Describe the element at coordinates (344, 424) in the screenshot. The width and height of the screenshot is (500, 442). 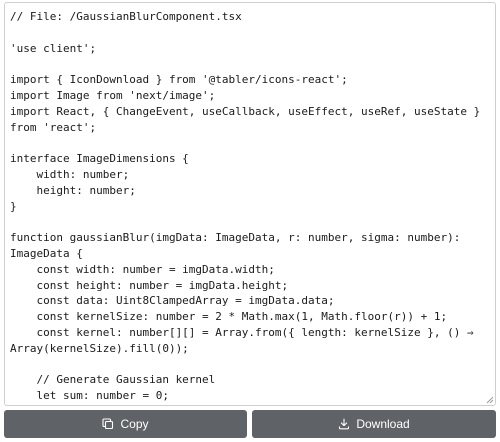
I see `download-icon` at that location.